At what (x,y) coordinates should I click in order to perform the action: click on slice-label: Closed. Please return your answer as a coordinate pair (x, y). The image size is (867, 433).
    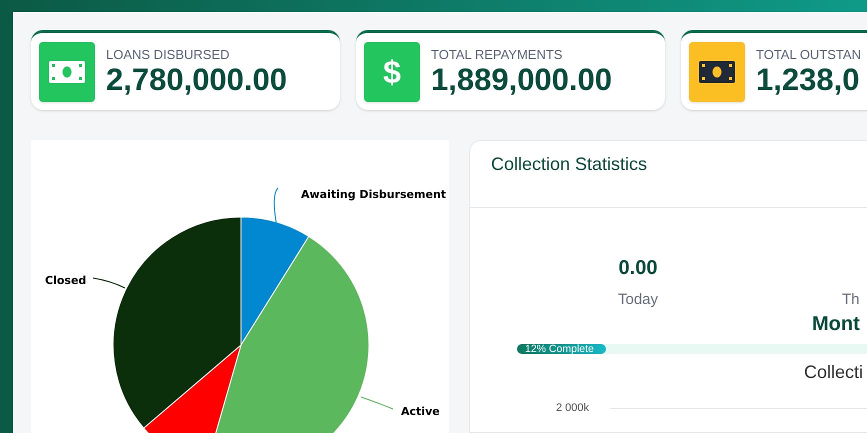
    Looking at the image, I should click on (65, 280).